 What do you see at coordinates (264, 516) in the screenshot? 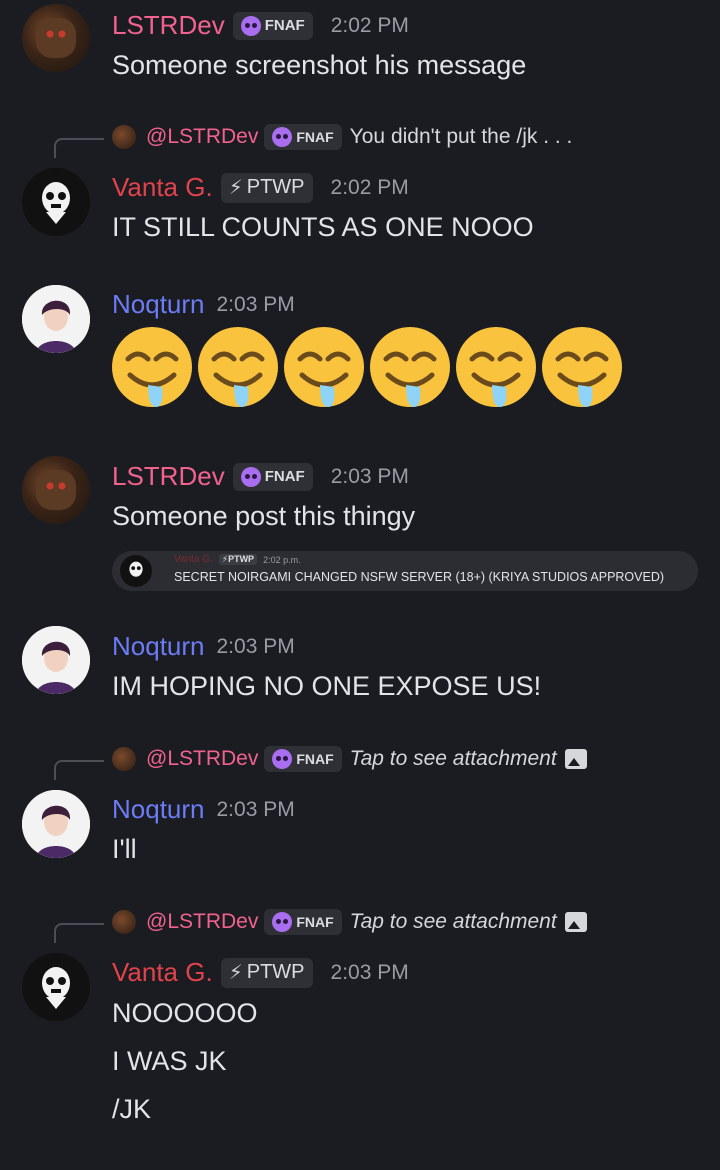
I see `message-text: Someone post this thingy` at bounding box center [264, 516].